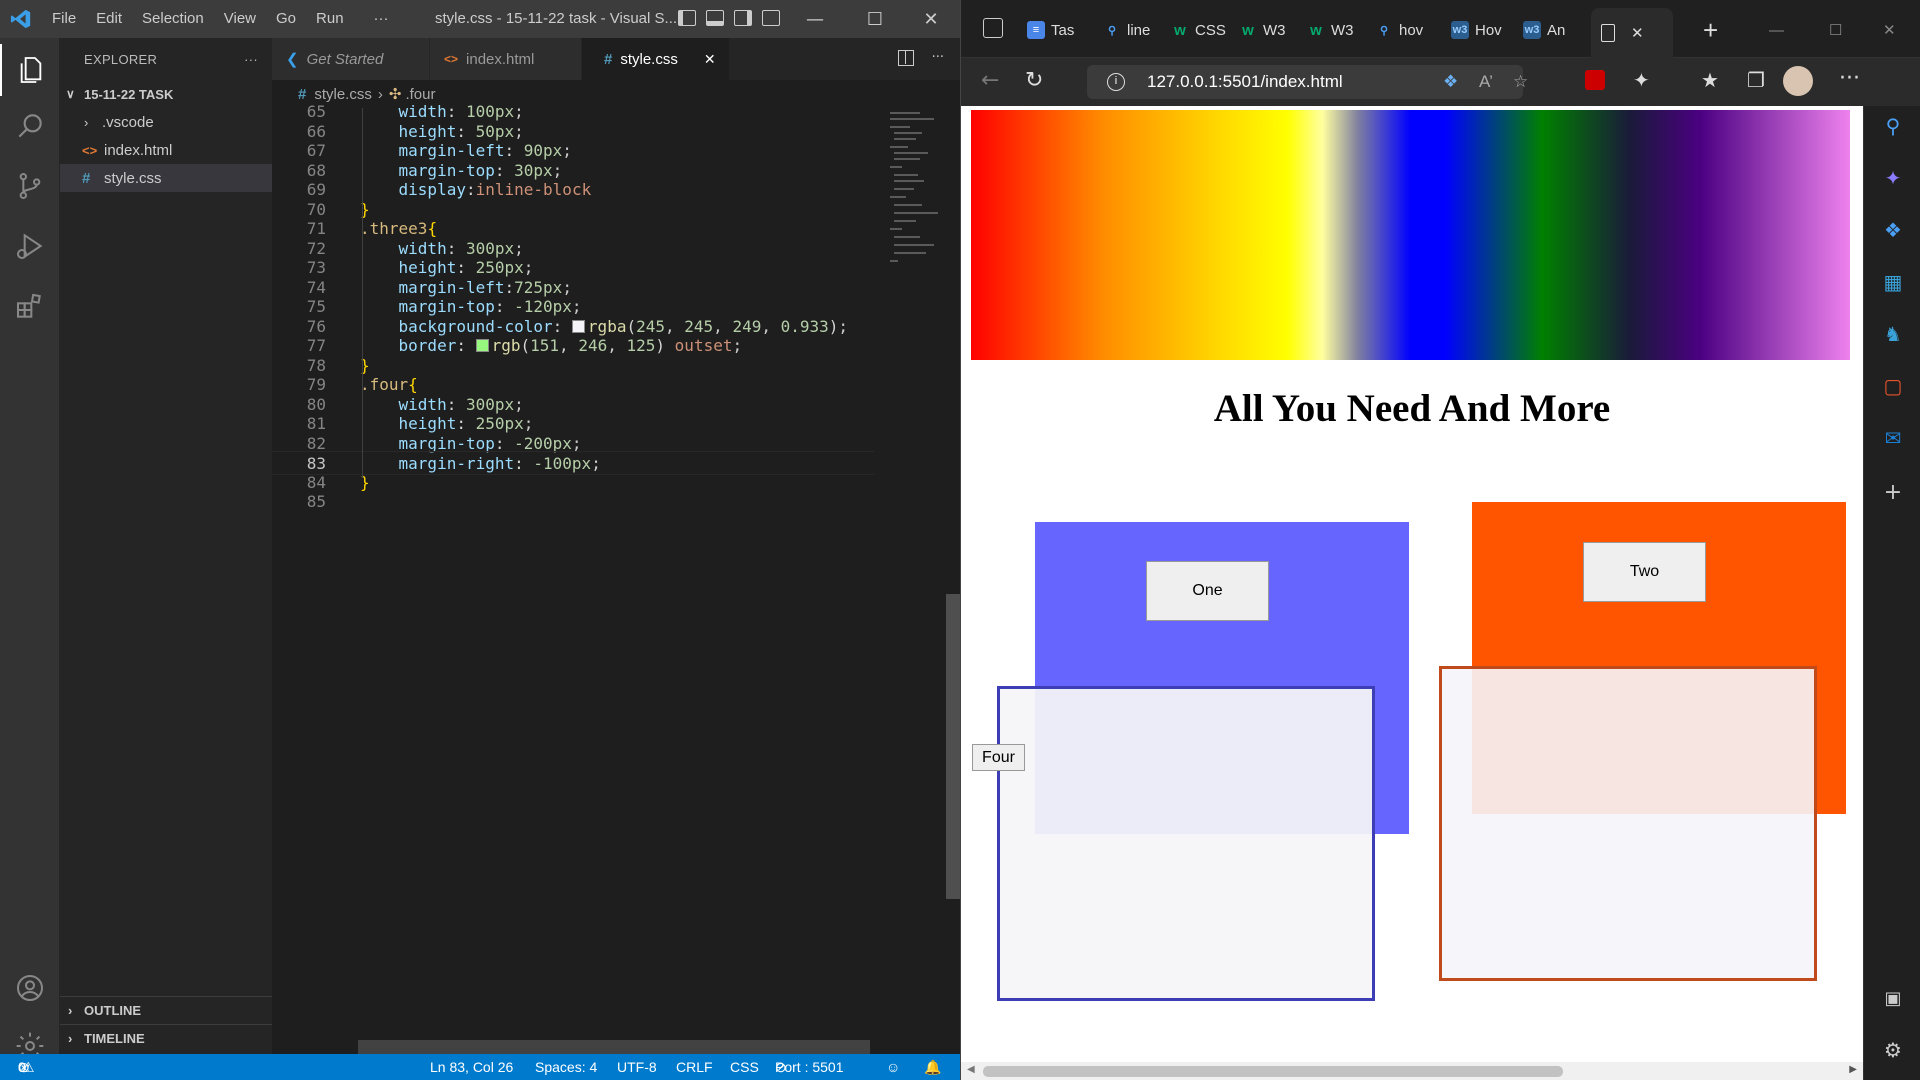 The image size is (1920, 1080). What do you see at coordinates (1892, 334) in the screenshot?
I see `games-icon: ♞` at bounding box center [1892, 334].